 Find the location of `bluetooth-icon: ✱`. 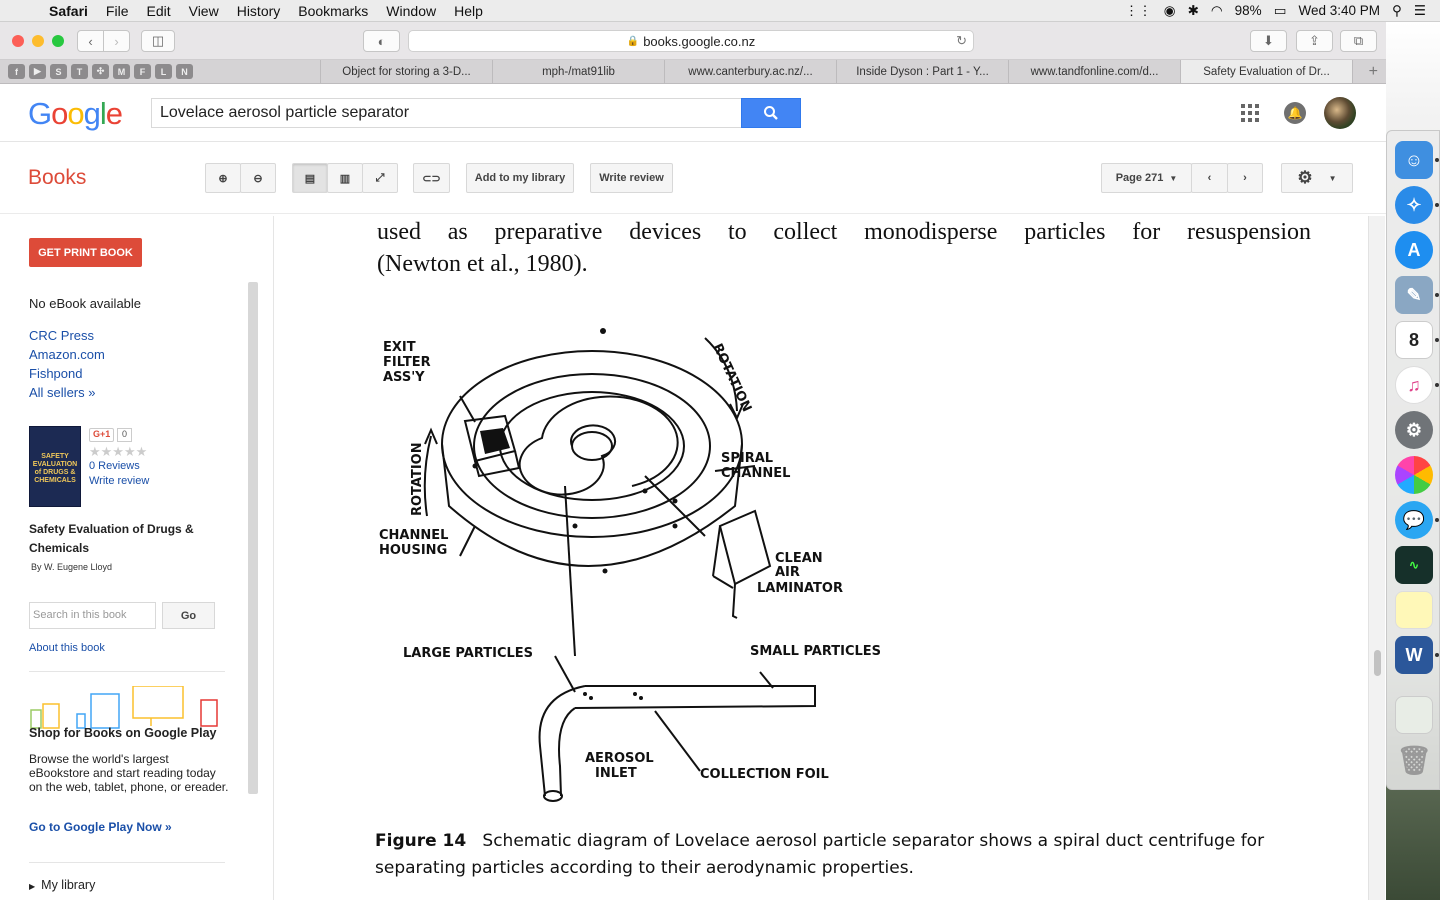

bluetooth-icon: ✱ is located at coordinates (1193, 11).